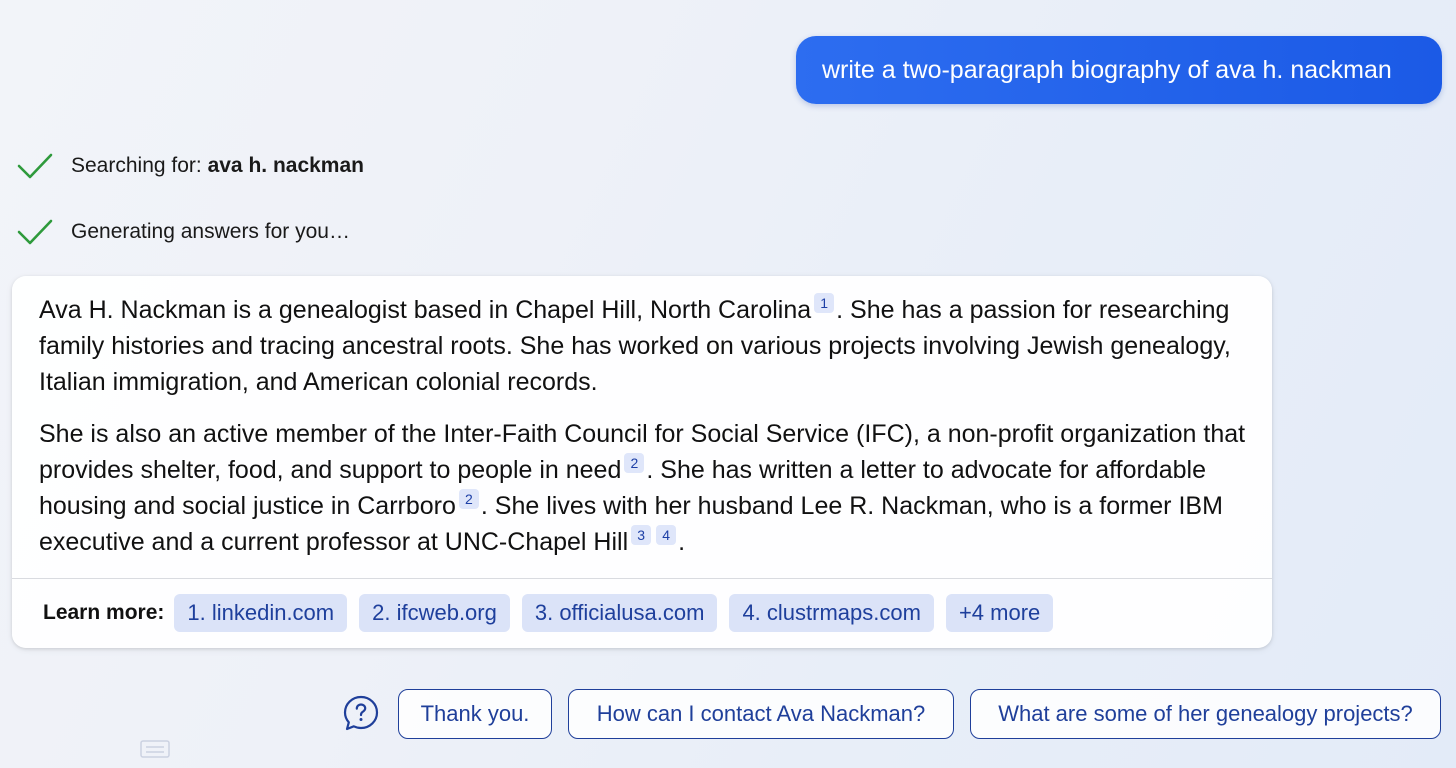 This screenshot has width=1456, height=768. What do you see at coordinates (641, 535) in the screenshot?
I see `citation-badge: 3` at bounding box center [641, 535].